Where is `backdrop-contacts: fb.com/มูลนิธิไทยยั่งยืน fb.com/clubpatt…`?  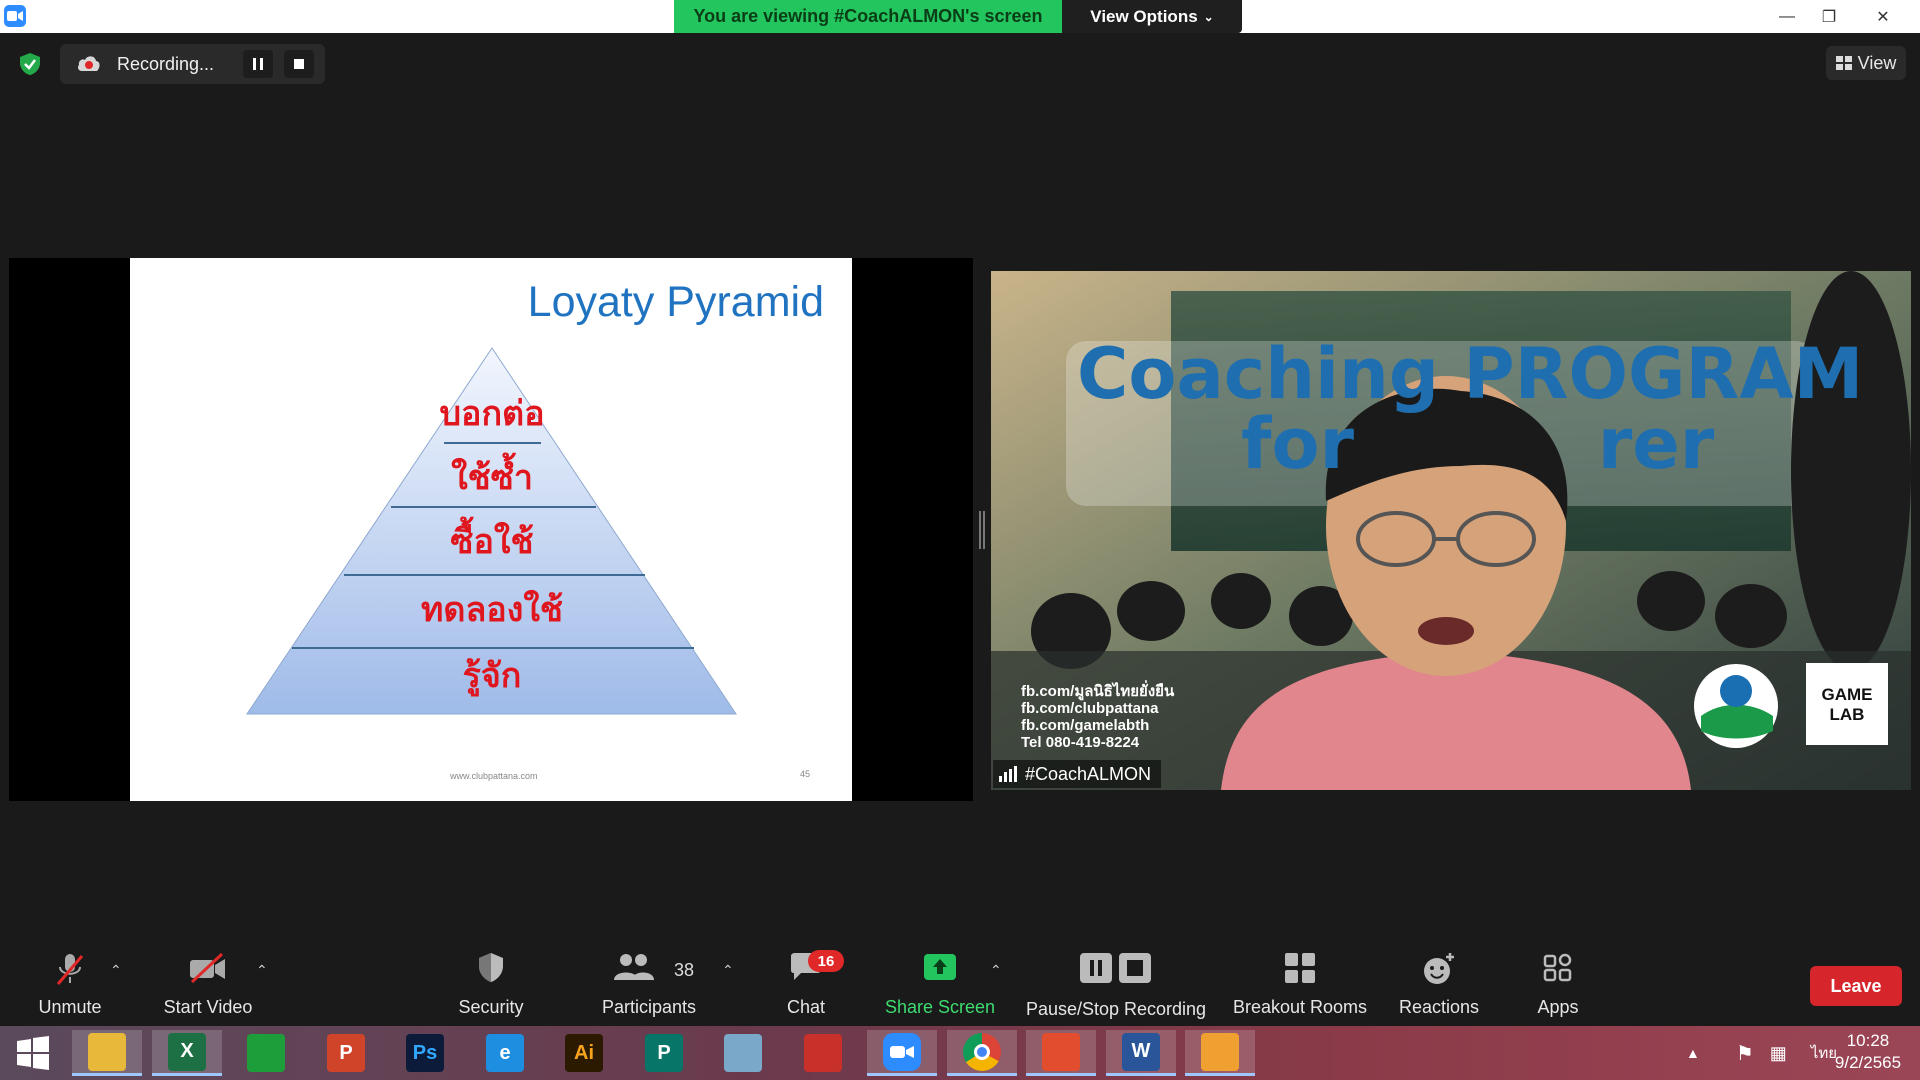 backdrop-contacts: fb.com/มูลนิธิไทยยั่งยืน fb.com/clubpatt… is located at coordinates (1097, 717).